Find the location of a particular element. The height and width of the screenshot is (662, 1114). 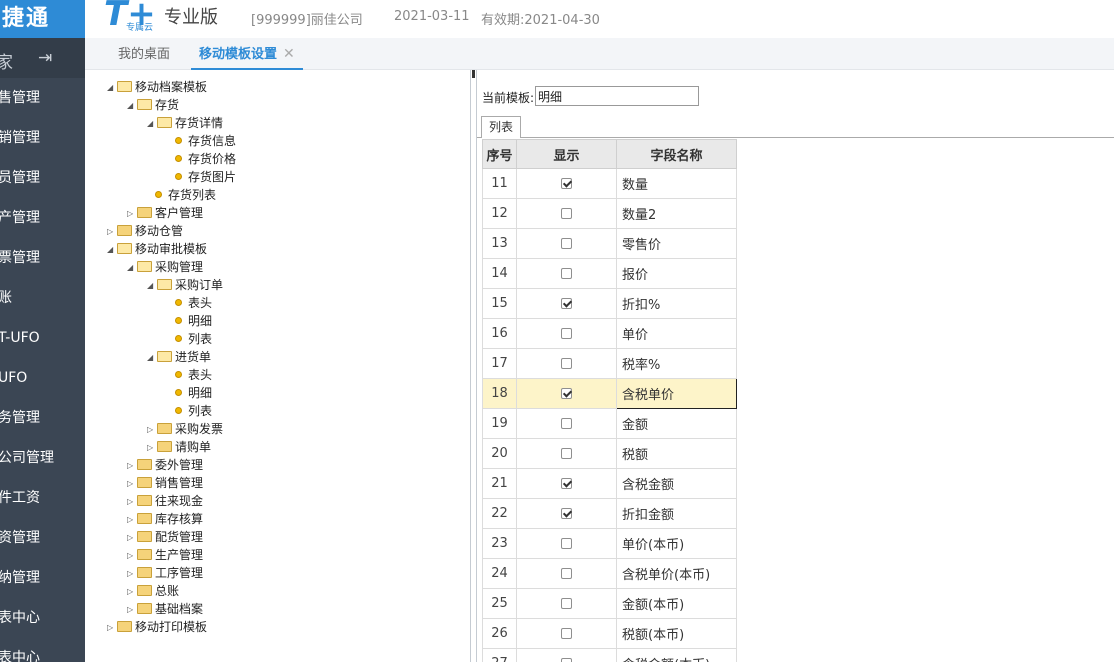

tree-leaf: 存货价格 is located at coordinates (205, 159).